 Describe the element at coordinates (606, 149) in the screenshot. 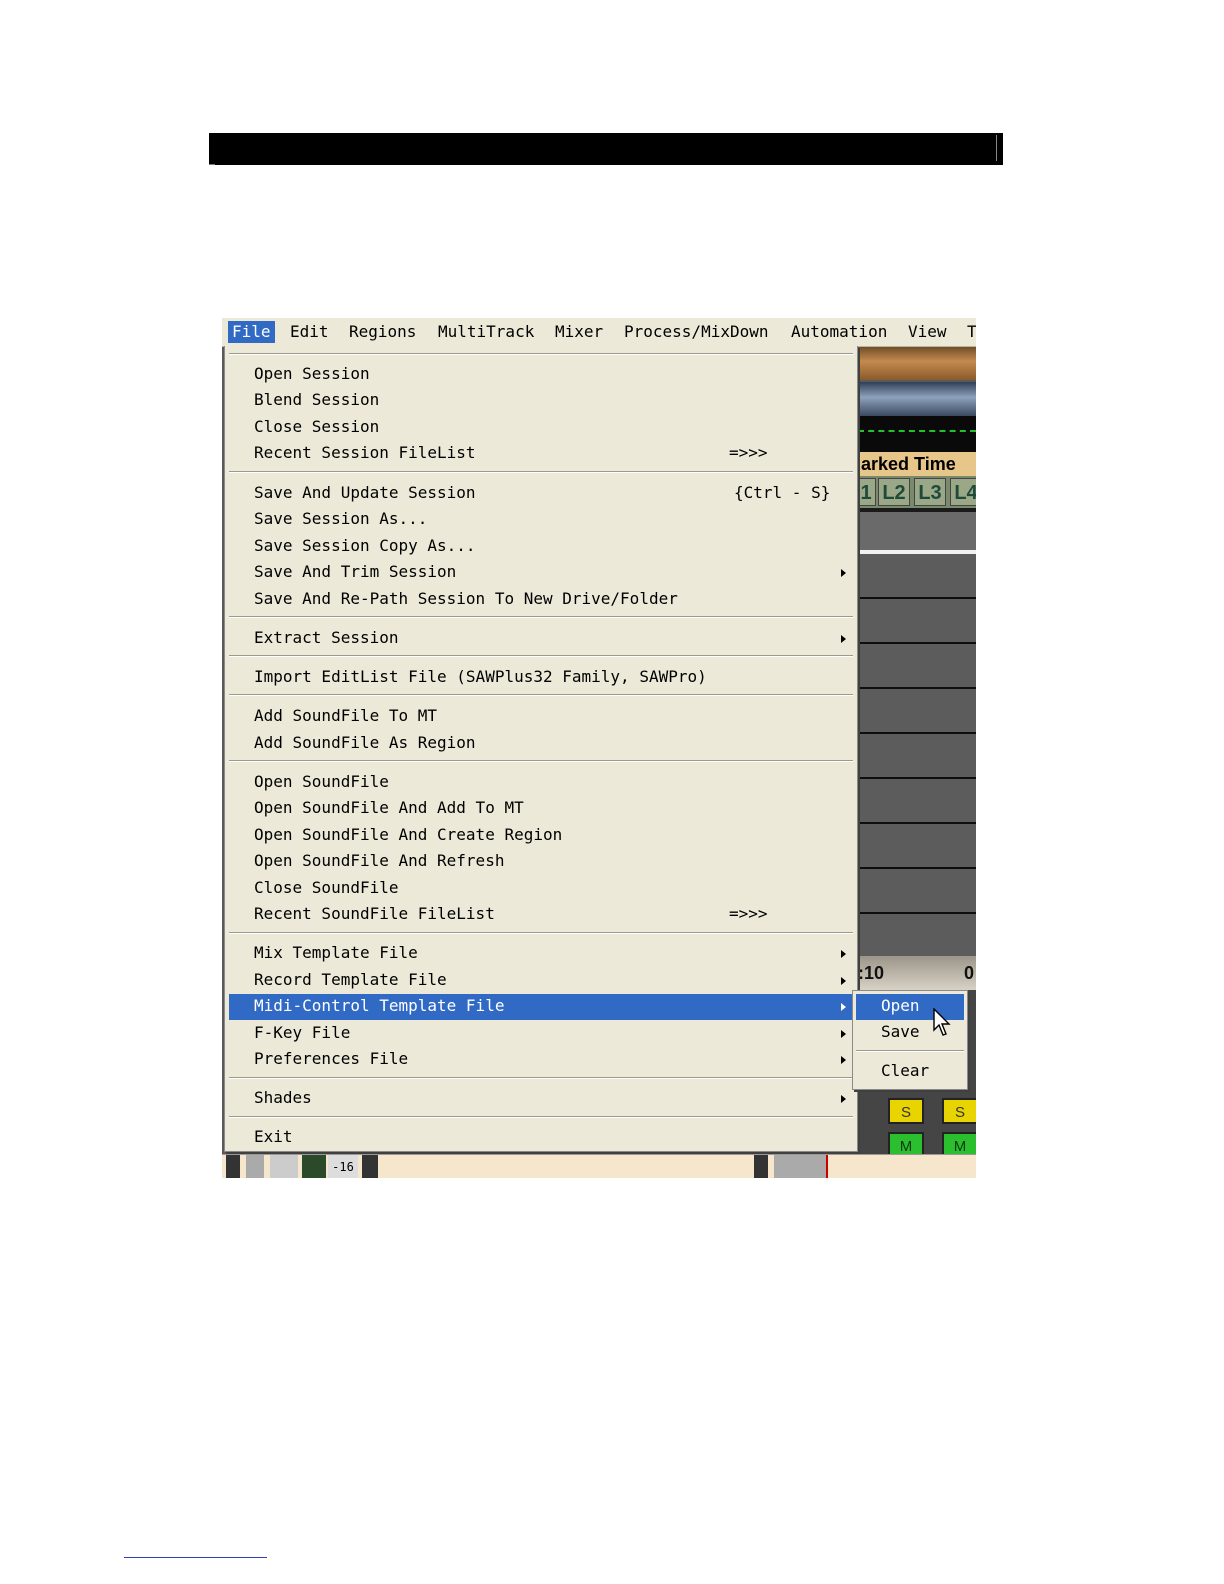

I see `document-header-bar` at that location.